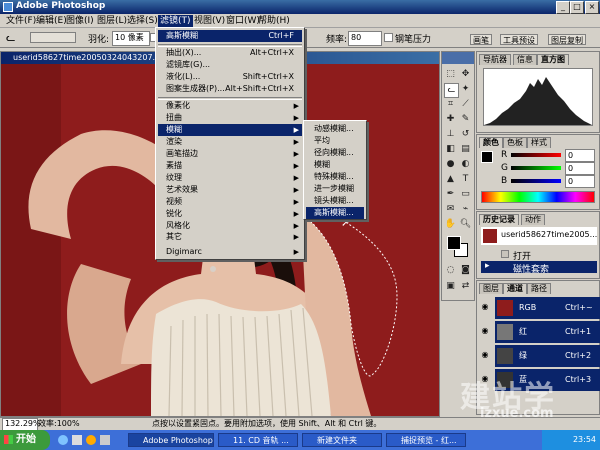 This screenshot has width=600, height=450. What do you see at coordinates (481, 39) in the screenshot?
I see `palette-tab-brushes: 画笔` at bounding box center [481, 39].